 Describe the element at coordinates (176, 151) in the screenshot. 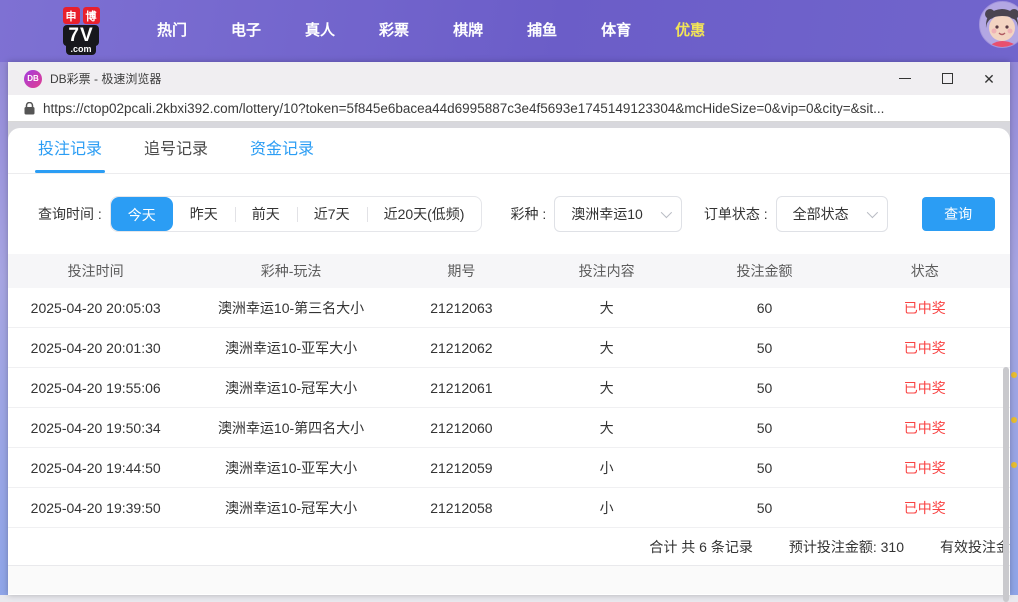

I see `record-tab: 追号记录` at that location.